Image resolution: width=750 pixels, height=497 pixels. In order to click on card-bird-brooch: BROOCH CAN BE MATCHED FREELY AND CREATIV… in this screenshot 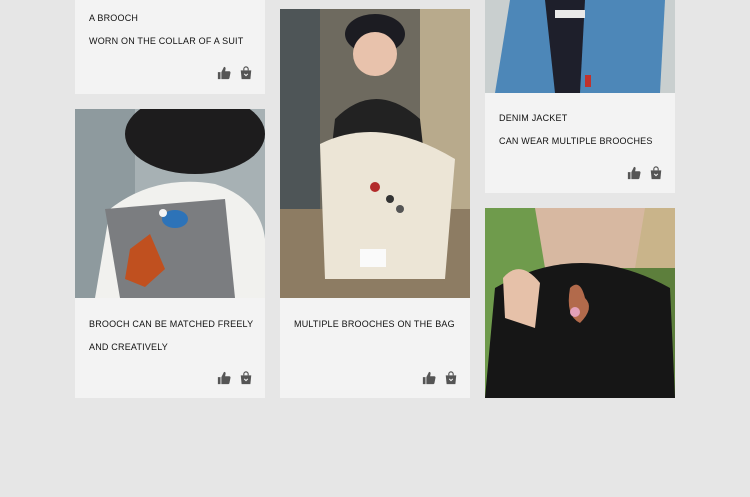, I will do `click(170, 253)`.